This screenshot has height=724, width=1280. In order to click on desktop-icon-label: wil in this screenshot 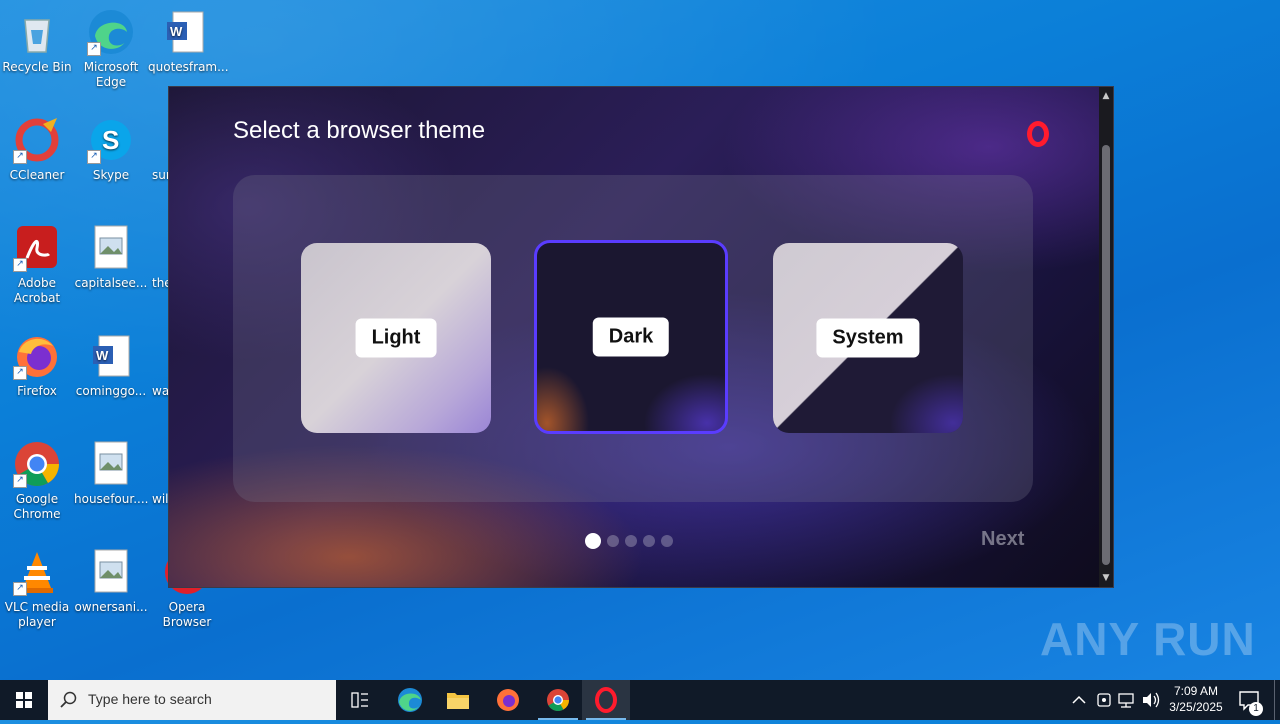, I will do `click(160, 499)`.